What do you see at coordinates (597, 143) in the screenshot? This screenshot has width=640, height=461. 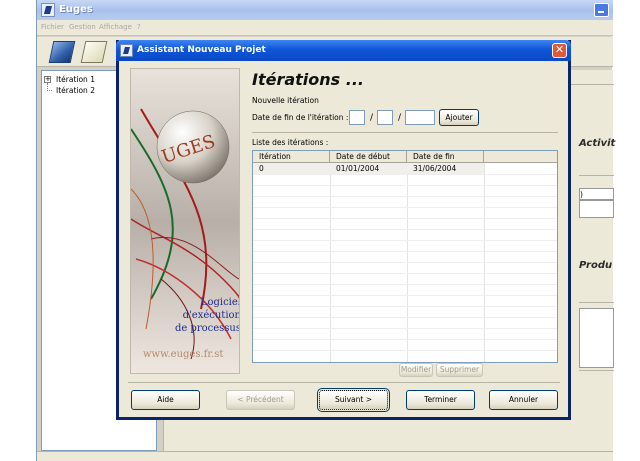 I see `activities-label: Activit` at bounding box center [597, 143].